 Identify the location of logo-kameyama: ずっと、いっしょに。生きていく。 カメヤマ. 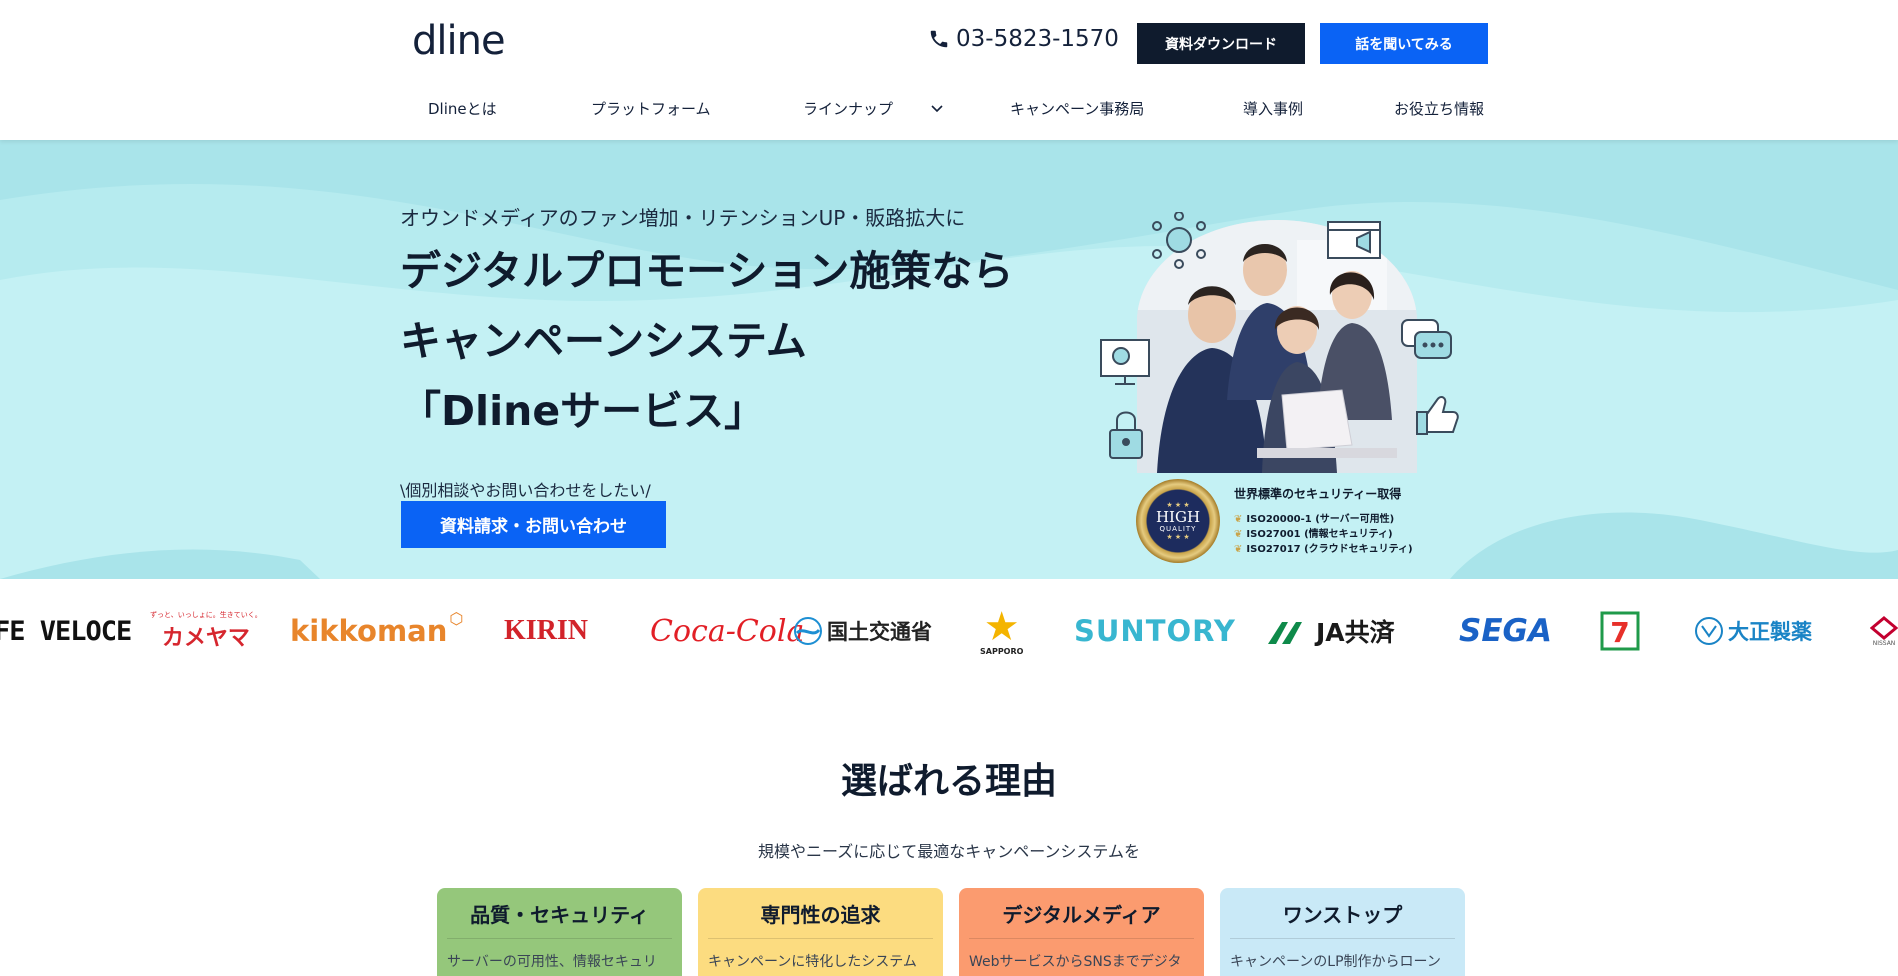
(206, 631).